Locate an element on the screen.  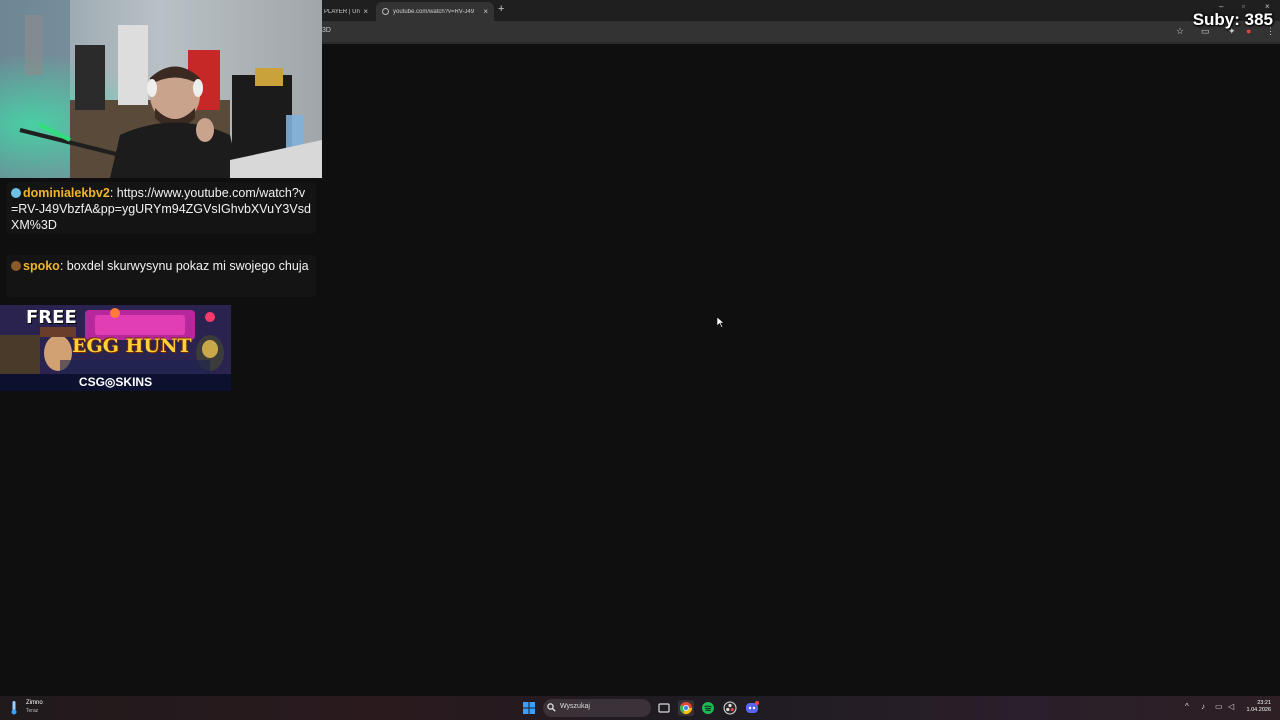
clock: 23:21 1.04.2026 is located at coordinates (1257, 707).